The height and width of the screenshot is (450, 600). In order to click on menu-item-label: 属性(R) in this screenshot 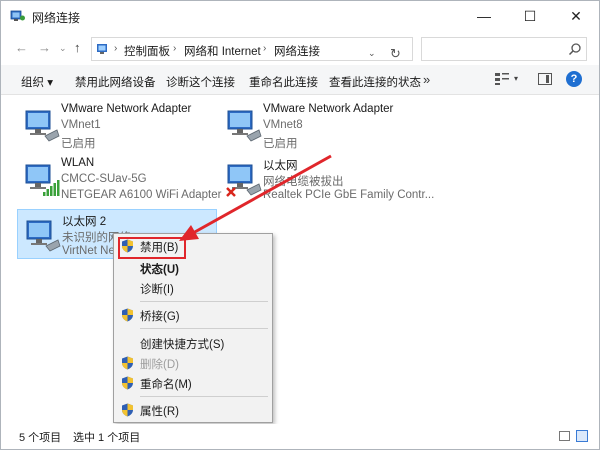, I will do `click(159, 412)`.